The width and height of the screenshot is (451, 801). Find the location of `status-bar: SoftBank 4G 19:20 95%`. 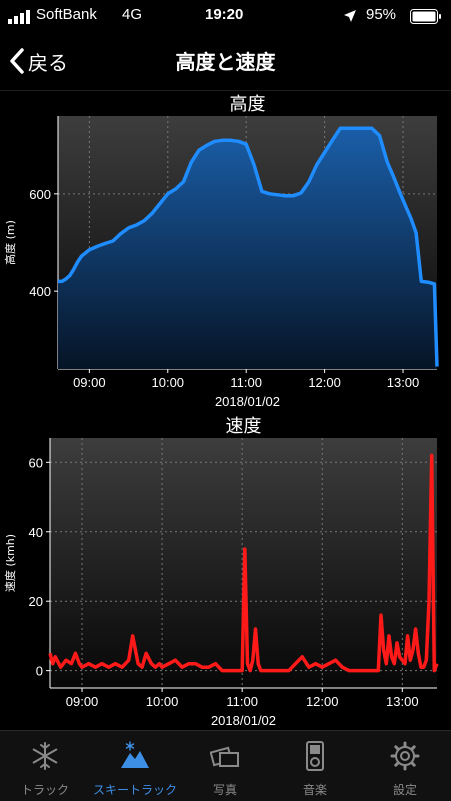

status-bar: SoftBank 4G 19:20 95% is located at coordinates (225, 16).